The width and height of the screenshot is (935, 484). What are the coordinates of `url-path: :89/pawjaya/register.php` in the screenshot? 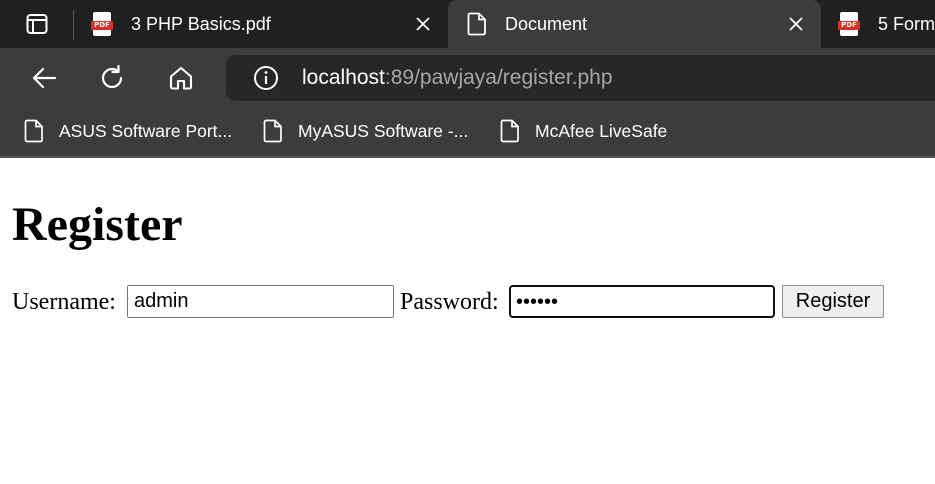 It's located at (498, 77).